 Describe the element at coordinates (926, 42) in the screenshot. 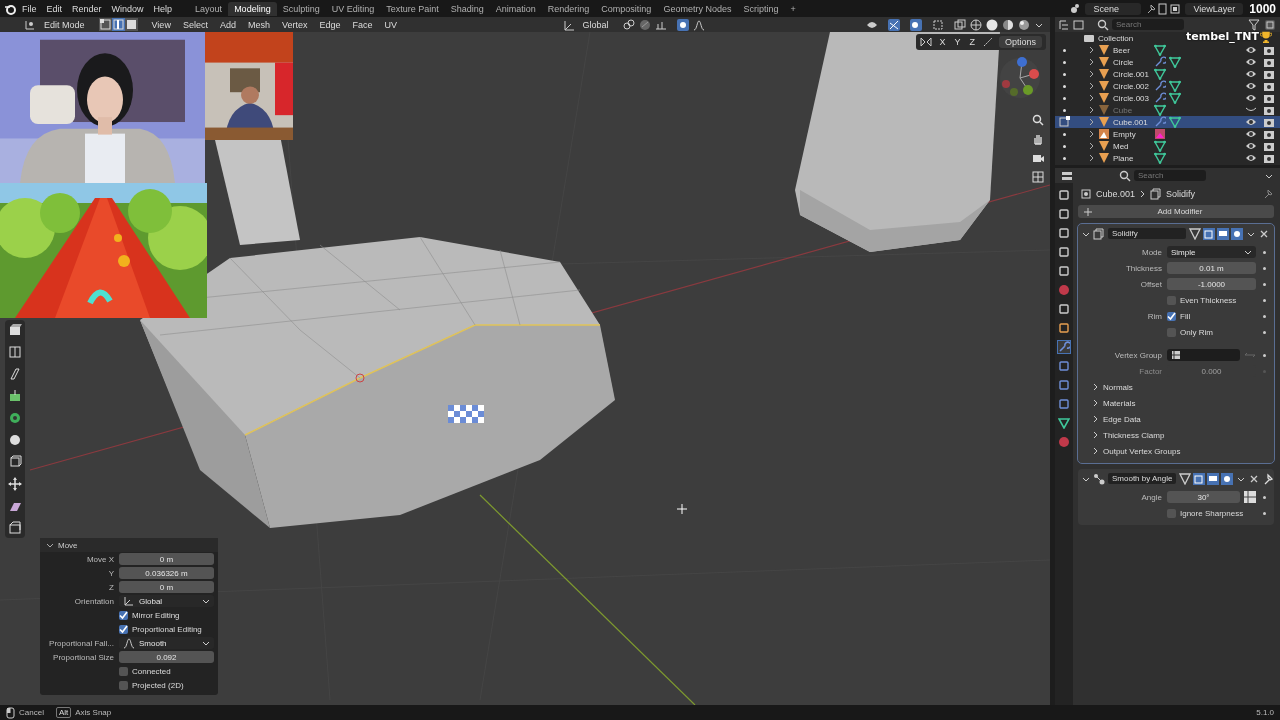

I see `mirror-icon` at that location.